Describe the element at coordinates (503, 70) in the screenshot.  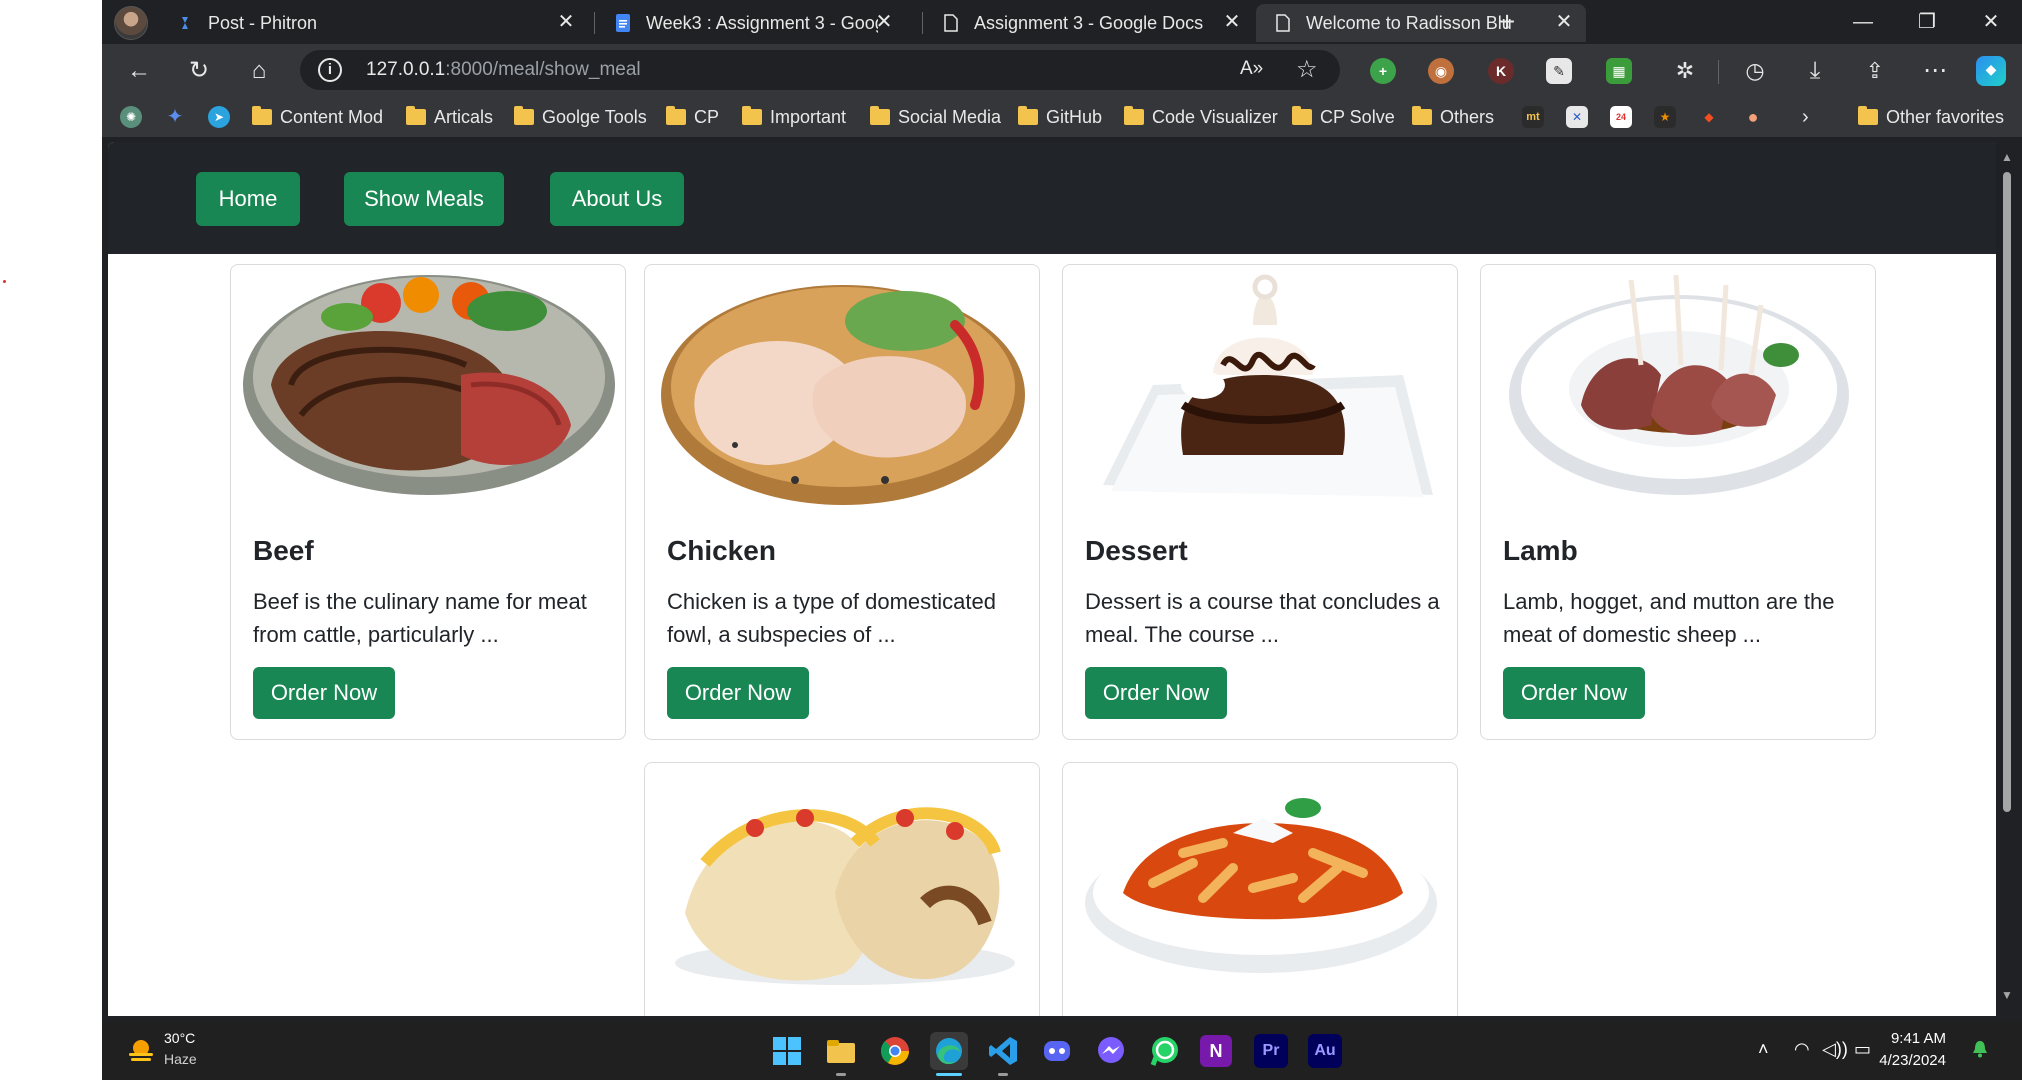
I see `url-text: 127.0.0.1:8000/meal/show_meal` at that location.